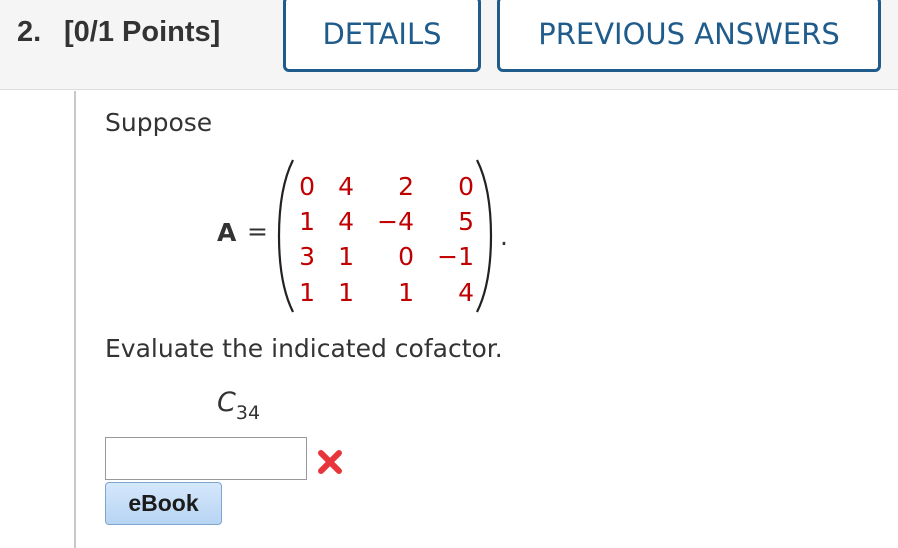 The image size is (898, 548). Describe the element at coordinates (206, 458) in the screenshot. I see `answer-input` at that location.